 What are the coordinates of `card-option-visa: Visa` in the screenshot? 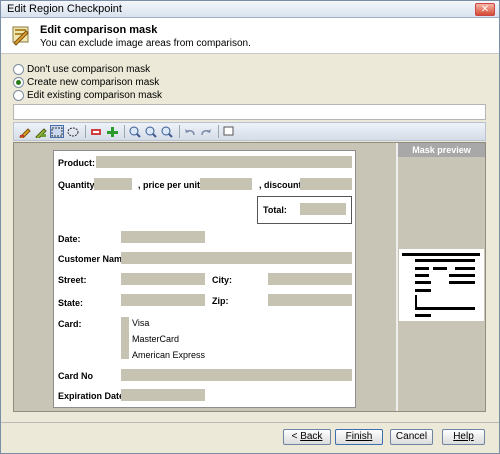 It's located at (141, 323).